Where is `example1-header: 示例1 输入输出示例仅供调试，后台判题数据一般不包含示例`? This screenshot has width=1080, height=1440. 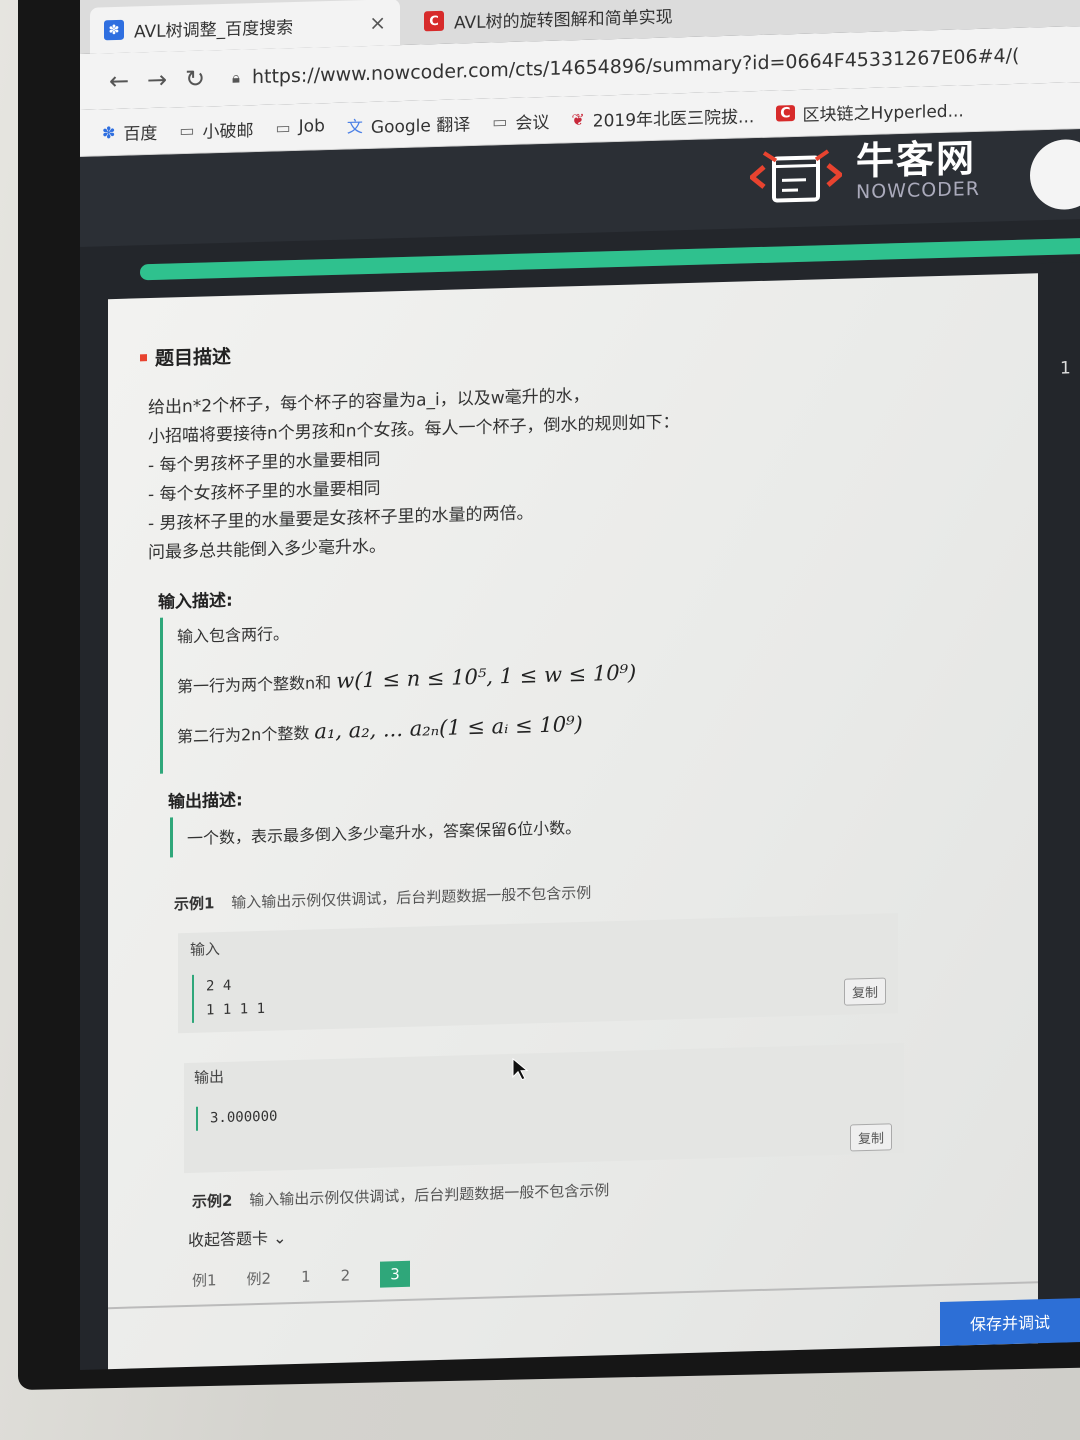
example1-header: 示例1 输入输出示例仅供调试，后台判题数据一般不包含示例 is located at coordinates (382, 898).